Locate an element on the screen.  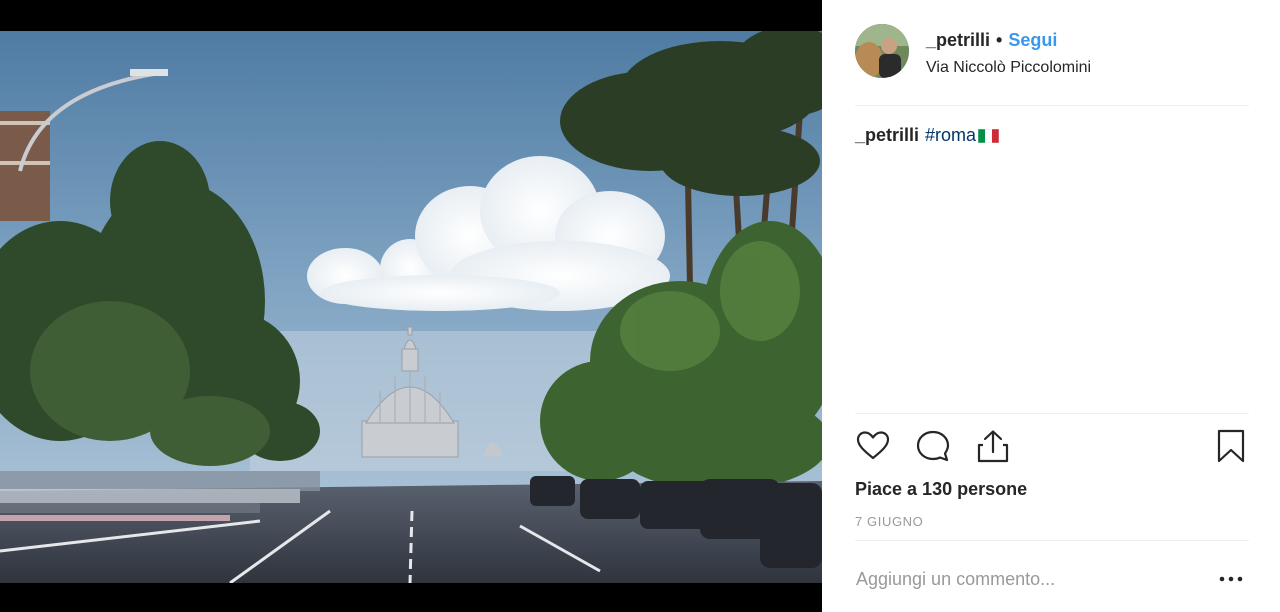
likes-count: Piace a 130 persone is located at coordinates (941, 489).